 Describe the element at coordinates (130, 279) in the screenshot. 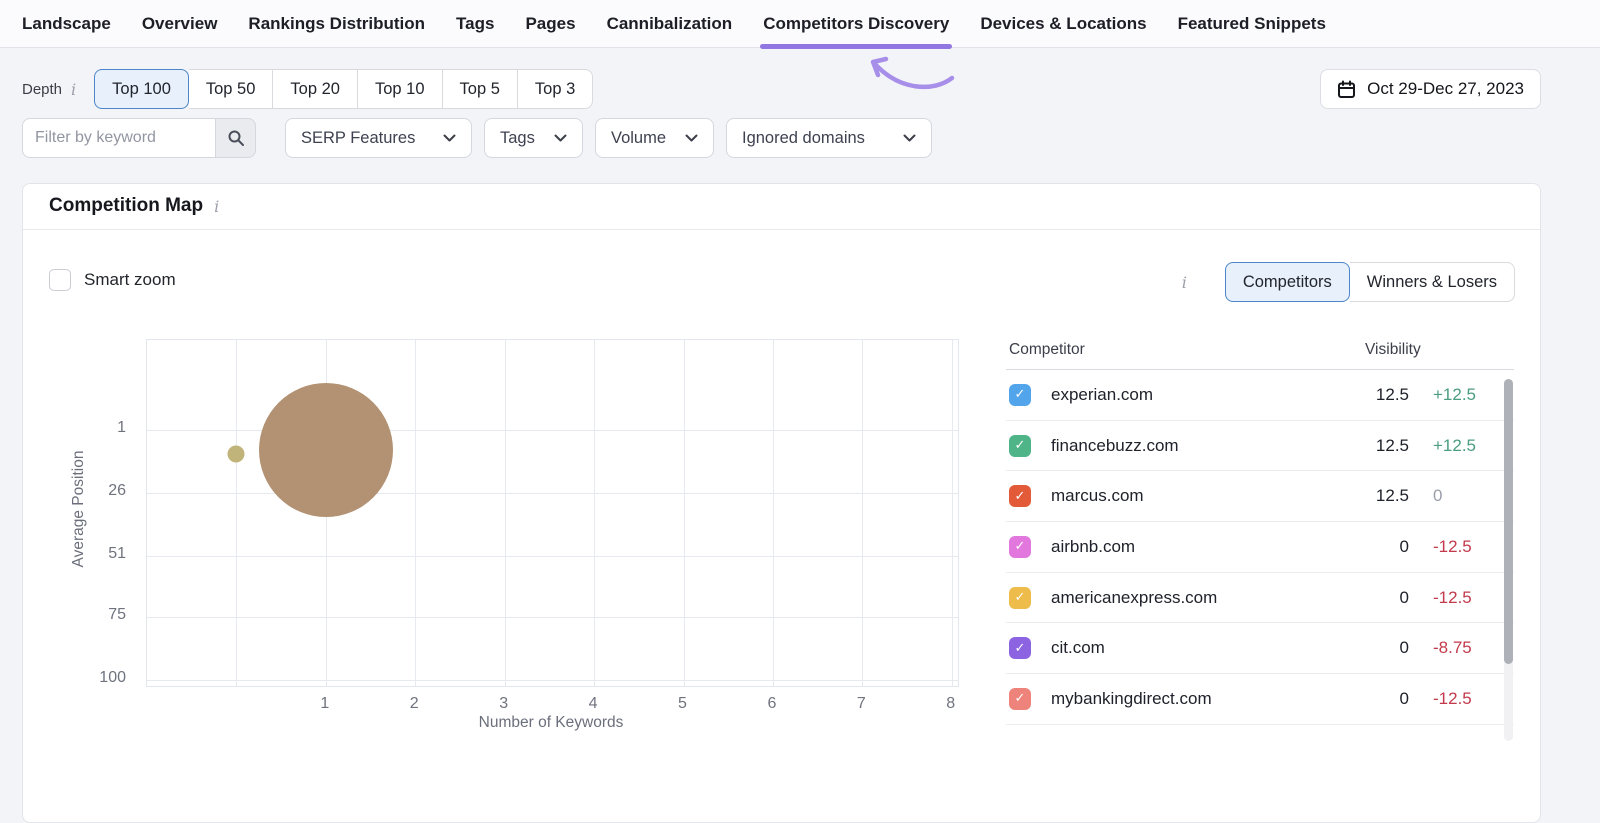

I see `smart-zoom-label: Smart zoom` at that location.